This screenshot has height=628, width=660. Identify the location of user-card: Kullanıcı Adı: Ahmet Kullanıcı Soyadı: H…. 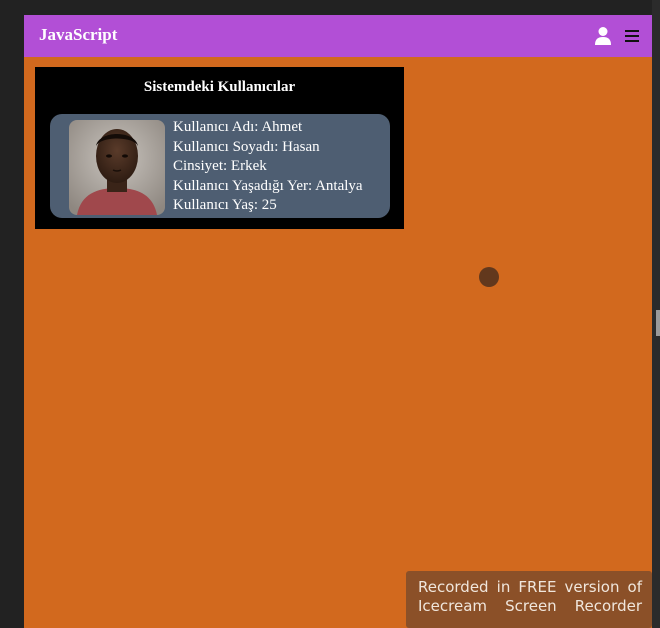
(220, 166).